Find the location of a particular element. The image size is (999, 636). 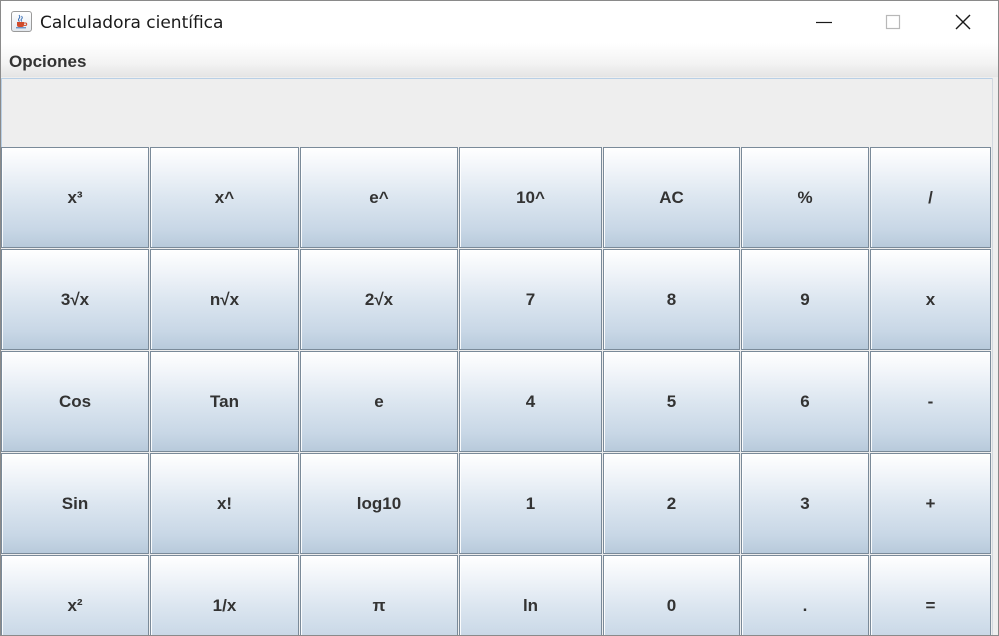

key-9: 9 is located at coordinates (805, 299).